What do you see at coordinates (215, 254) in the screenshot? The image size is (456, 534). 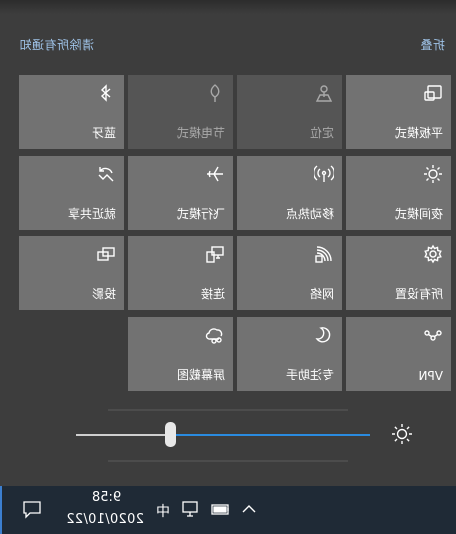 I see `connect-icon` at bounding box center [215, 254].